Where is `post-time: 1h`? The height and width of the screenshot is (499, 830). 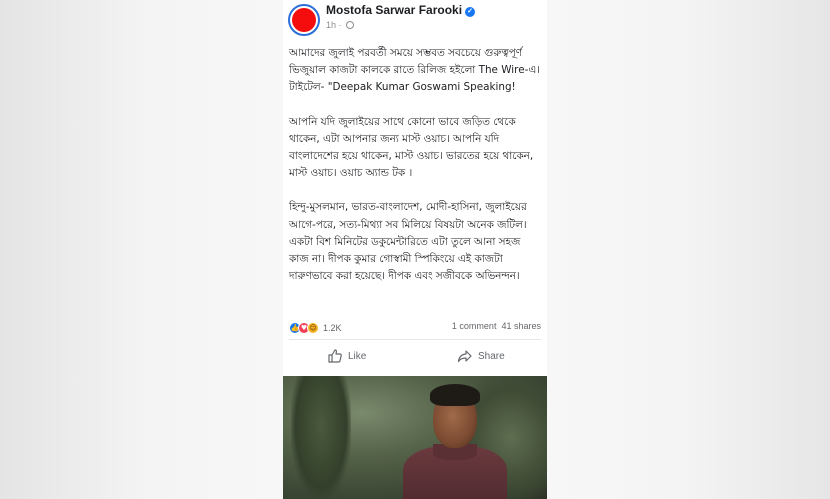
post-time: 1h is located at coordinates (331, 25).